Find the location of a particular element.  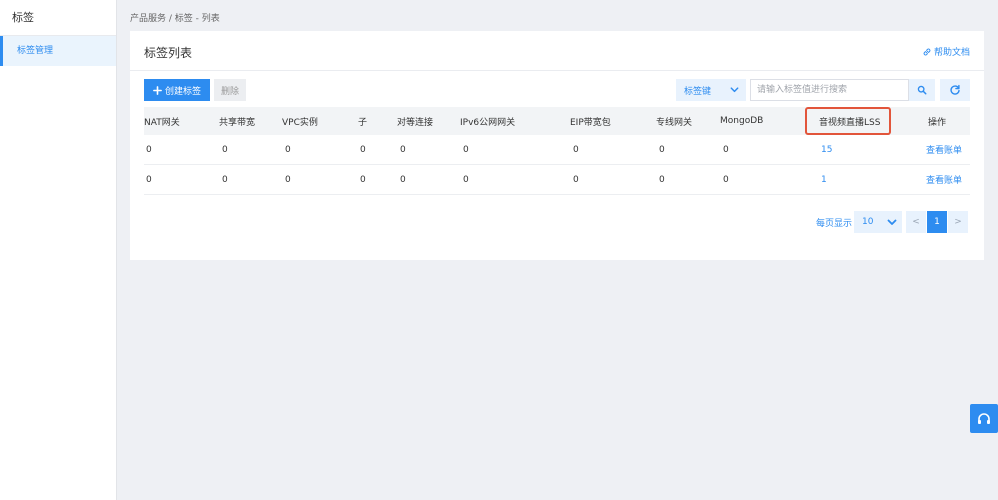

column-header: 子 is located at coordinates (363, 122).